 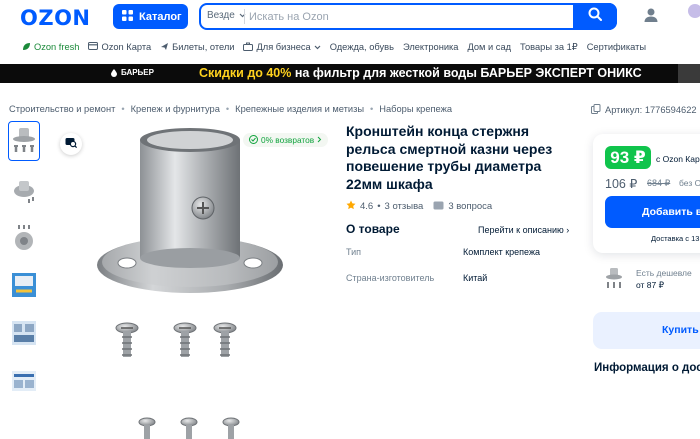 I want to click on rating-value: 4.6, so click(x=367, y=206).